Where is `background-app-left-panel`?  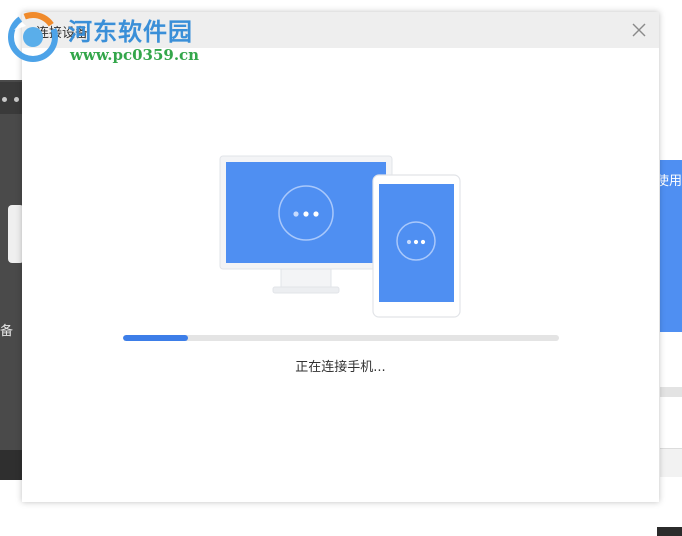
background-app-left-panel is located at coordinates (12, 280).